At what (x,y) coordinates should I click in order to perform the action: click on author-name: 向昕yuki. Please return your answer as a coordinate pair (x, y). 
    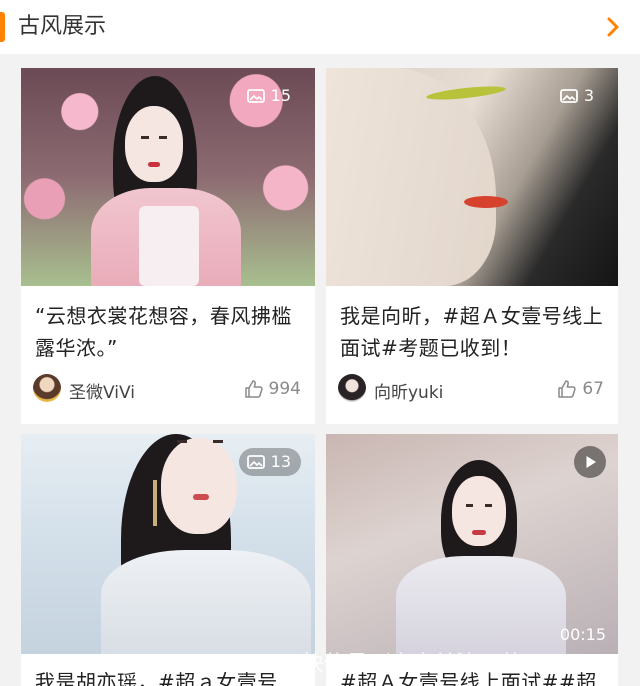
    Looking at the image, I should click on (408, 390).